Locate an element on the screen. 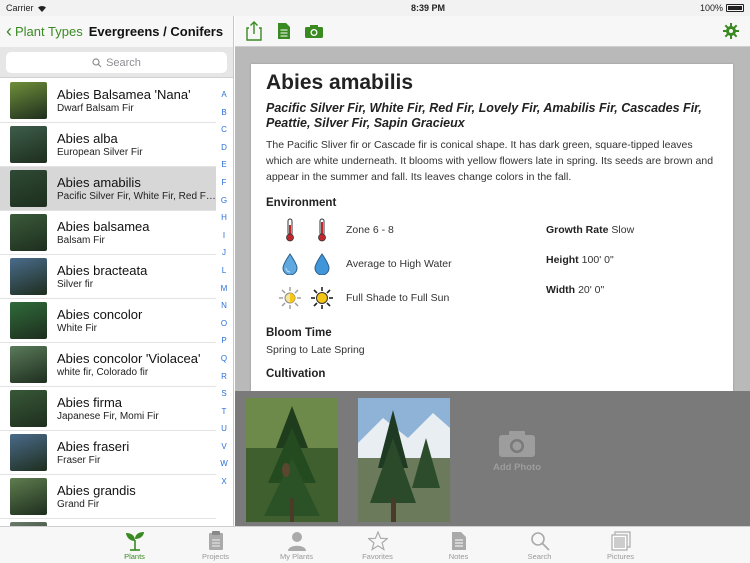  index-letter: X is located at coordinates (223, 482).